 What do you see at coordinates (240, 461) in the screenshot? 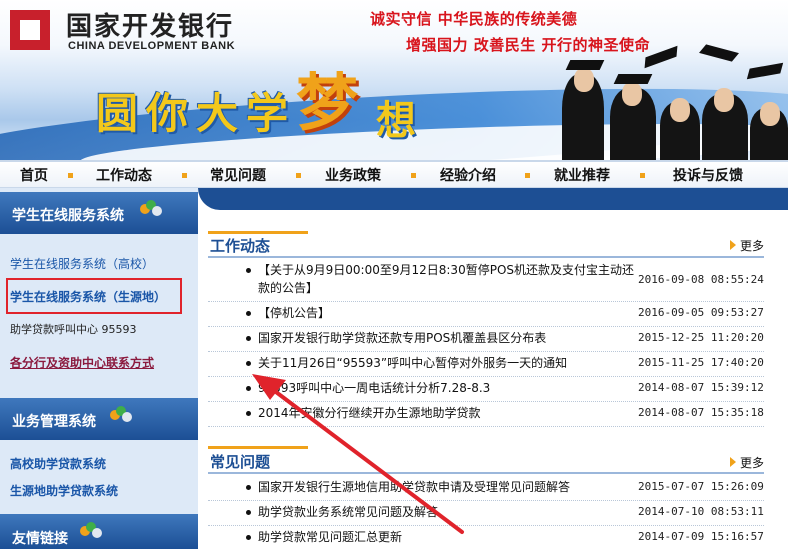
I see `section-title-faq: 常见问题` at bounding box center [240, 461].